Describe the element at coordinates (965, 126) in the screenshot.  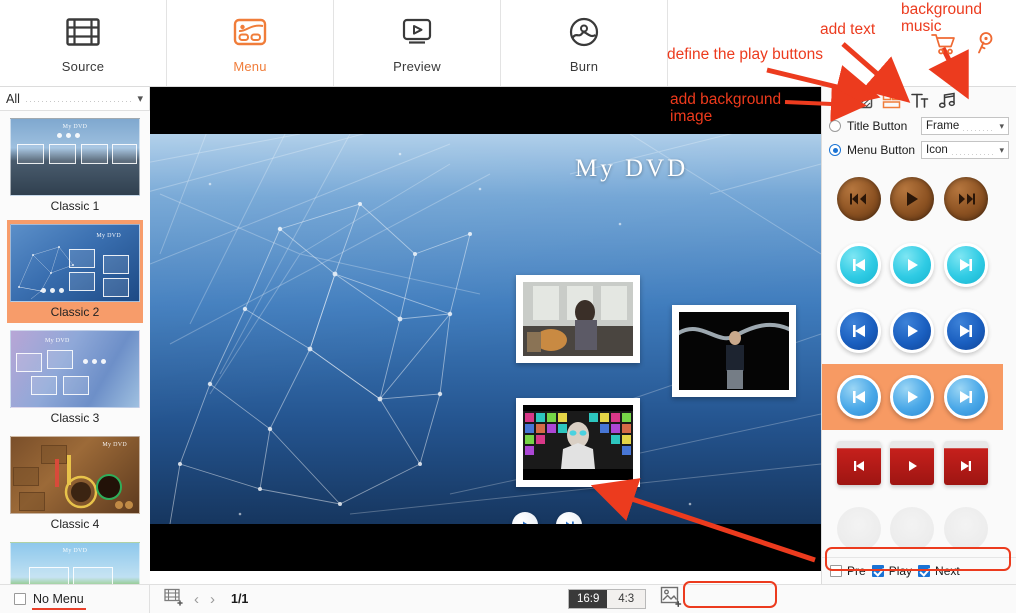
I see `title-button-style-dropdown: Frame ▾` at that location.